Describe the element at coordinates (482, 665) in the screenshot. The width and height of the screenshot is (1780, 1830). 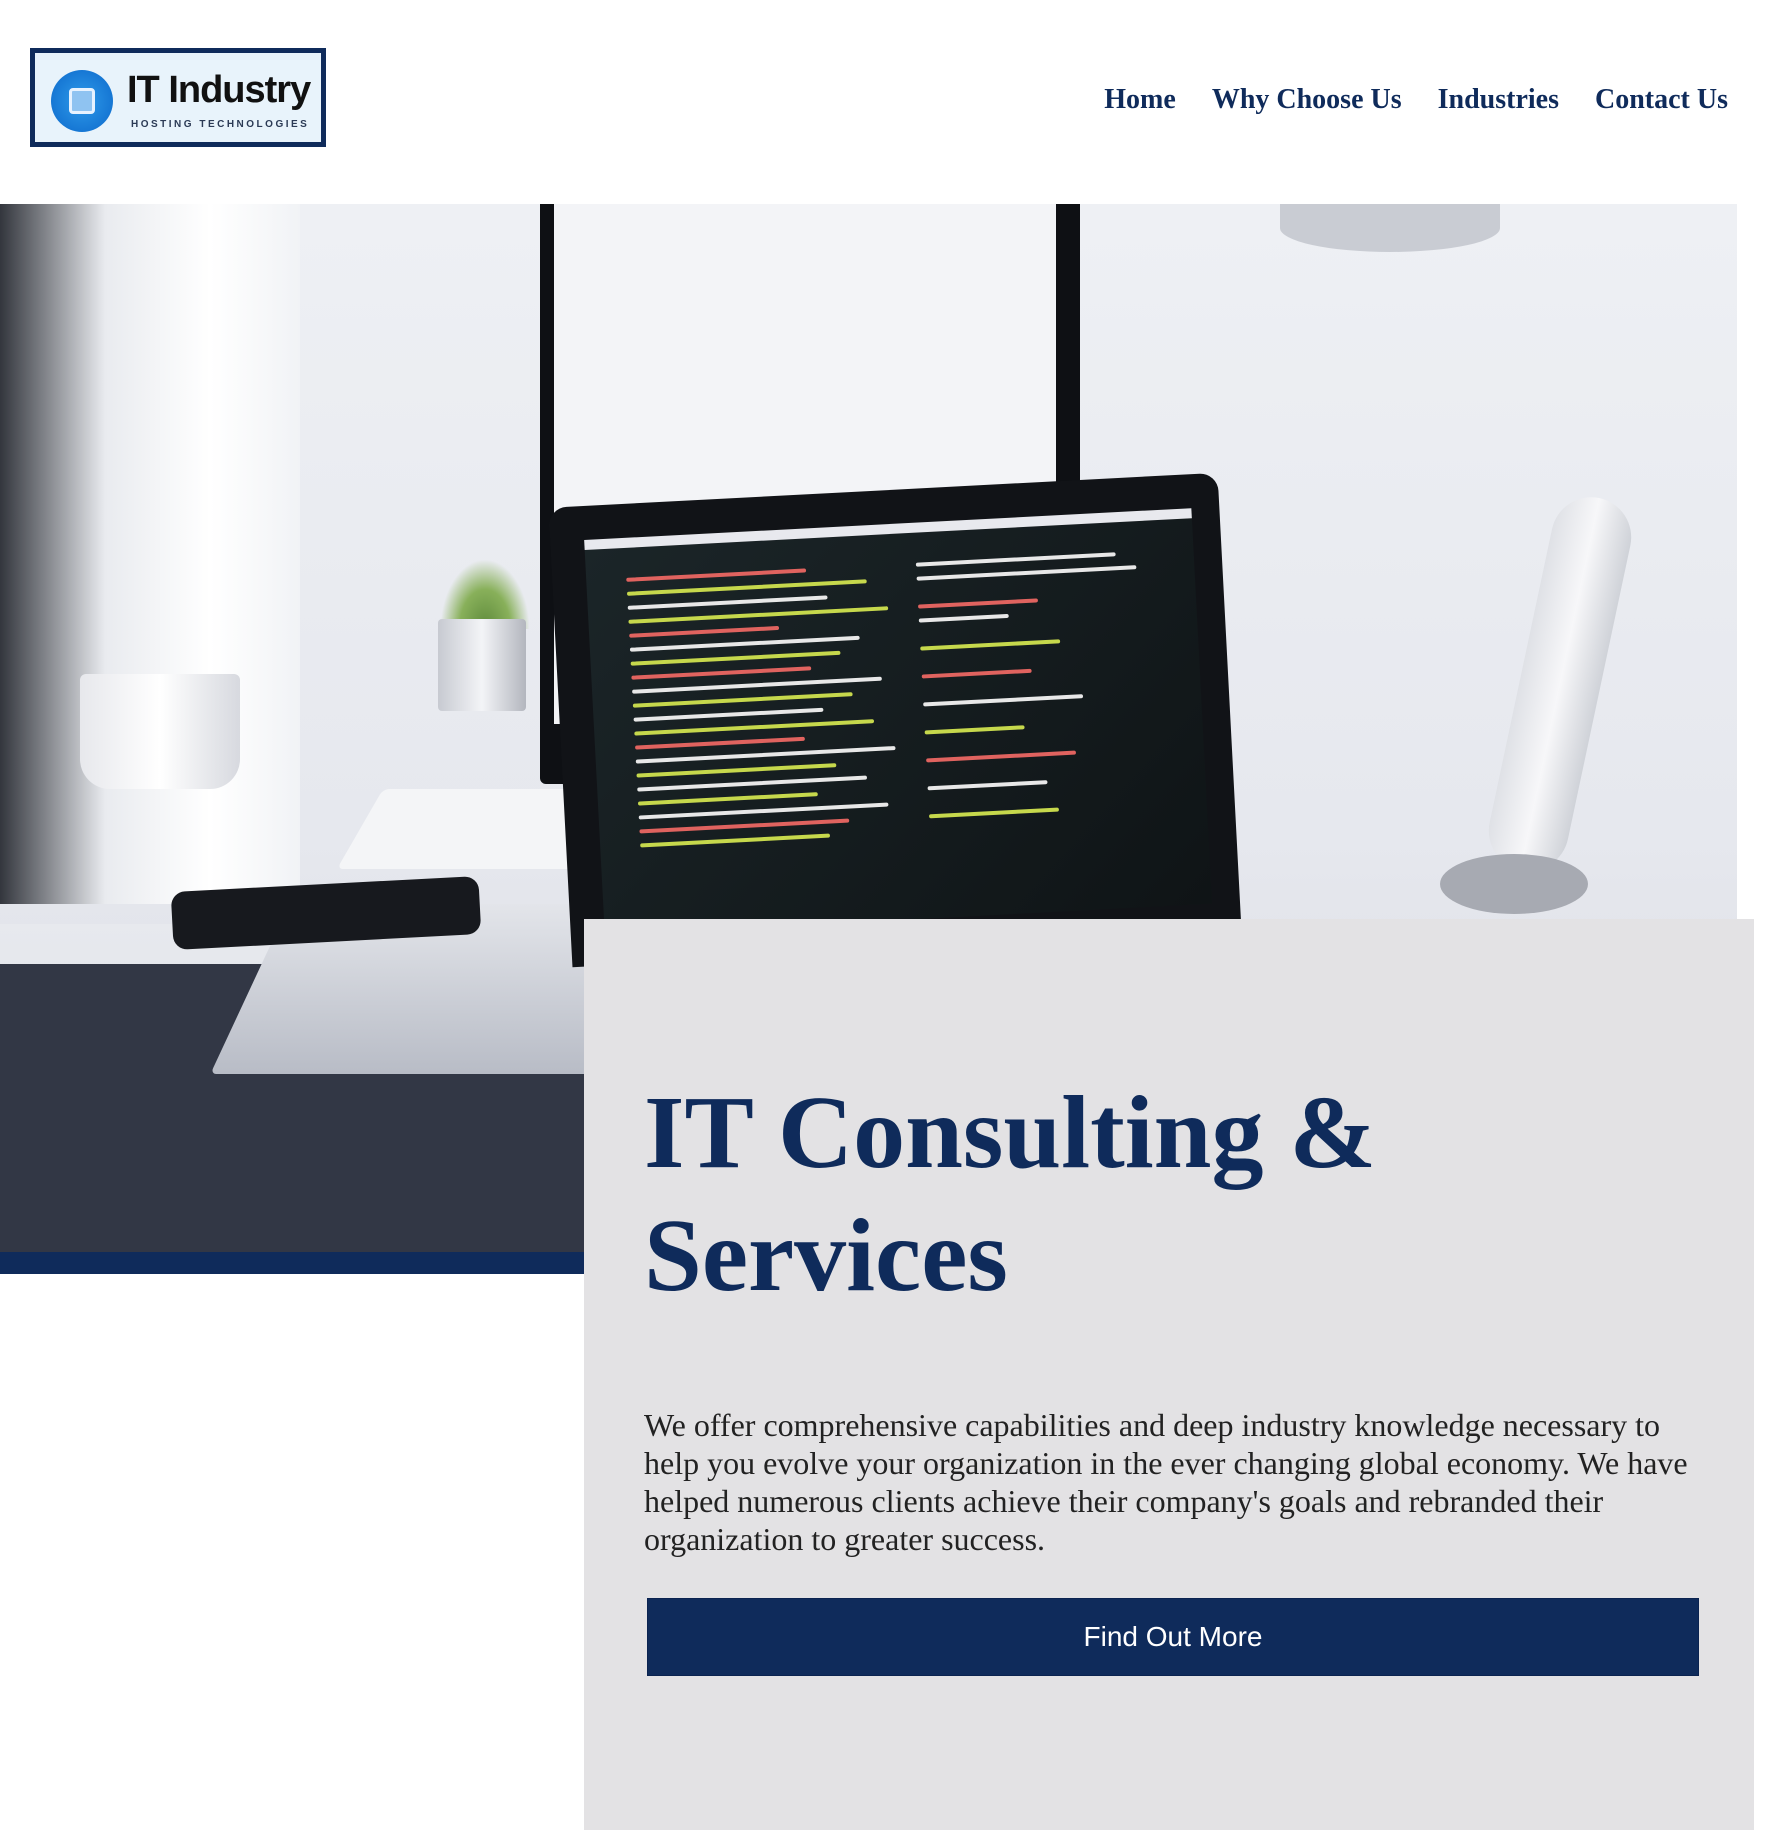
I see `plant-pot` at that location.